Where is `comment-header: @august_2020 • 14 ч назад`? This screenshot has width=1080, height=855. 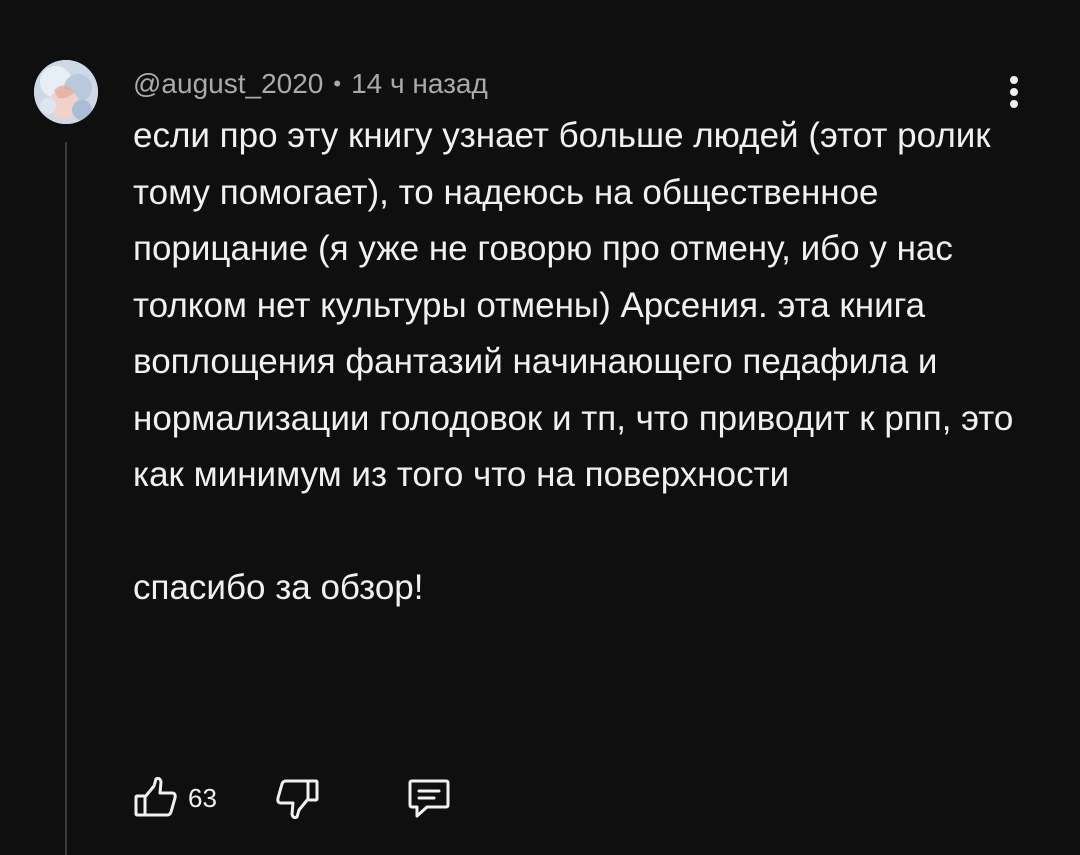
comment-header: @august_2020 • 14 ч назад is located at coordinates (310, 84).